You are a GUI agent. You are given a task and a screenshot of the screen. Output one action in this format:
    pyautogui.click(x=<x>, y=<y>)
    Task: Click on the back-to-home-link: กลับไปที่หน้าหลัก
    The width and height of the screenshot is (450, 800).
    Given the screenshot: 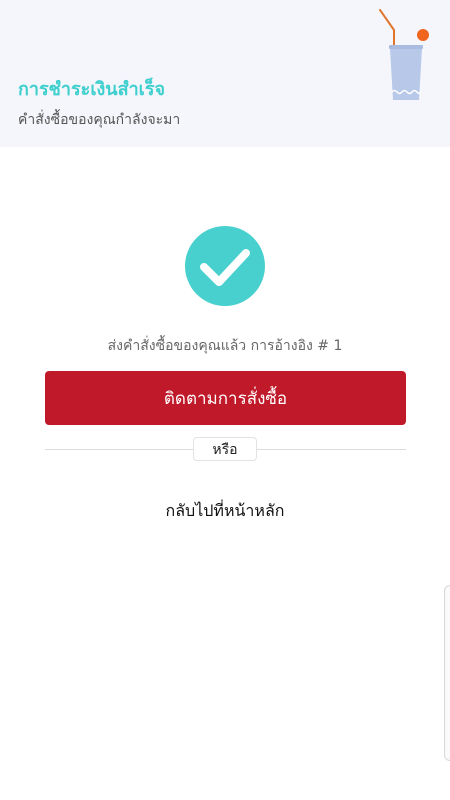 What is the action you would take?
    pyautogui.click(x=225, y=511)
    